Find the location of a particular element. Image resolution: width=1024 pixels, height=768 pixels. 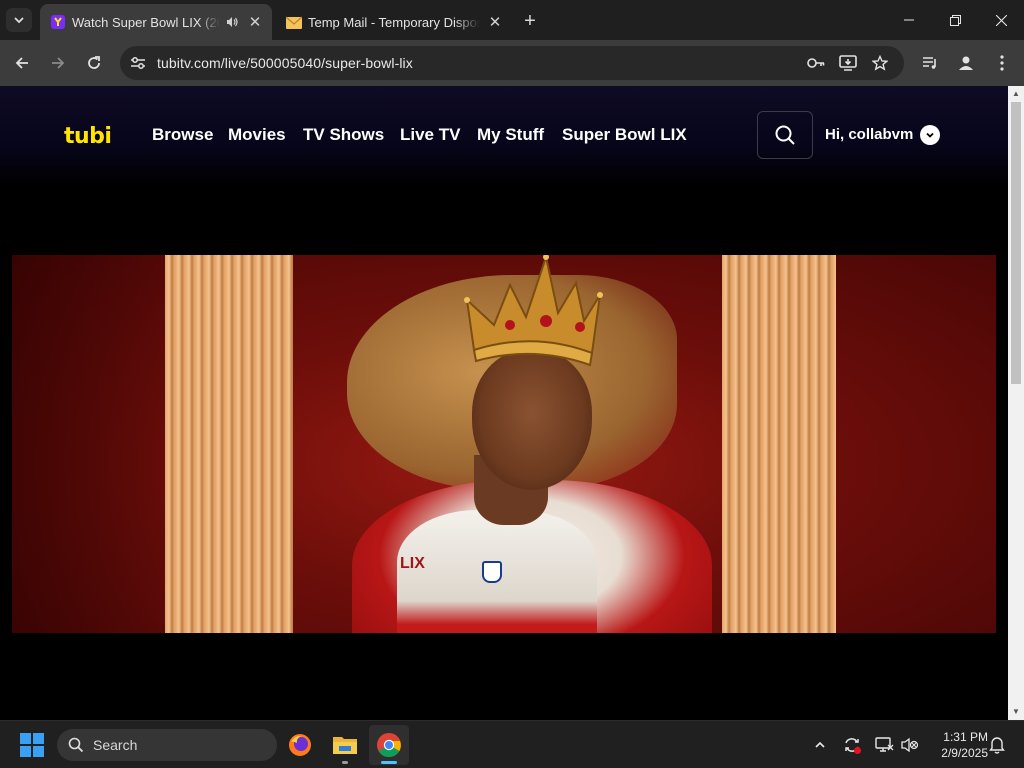

taskbar-file-explorer is located at coordinates (345, 745).